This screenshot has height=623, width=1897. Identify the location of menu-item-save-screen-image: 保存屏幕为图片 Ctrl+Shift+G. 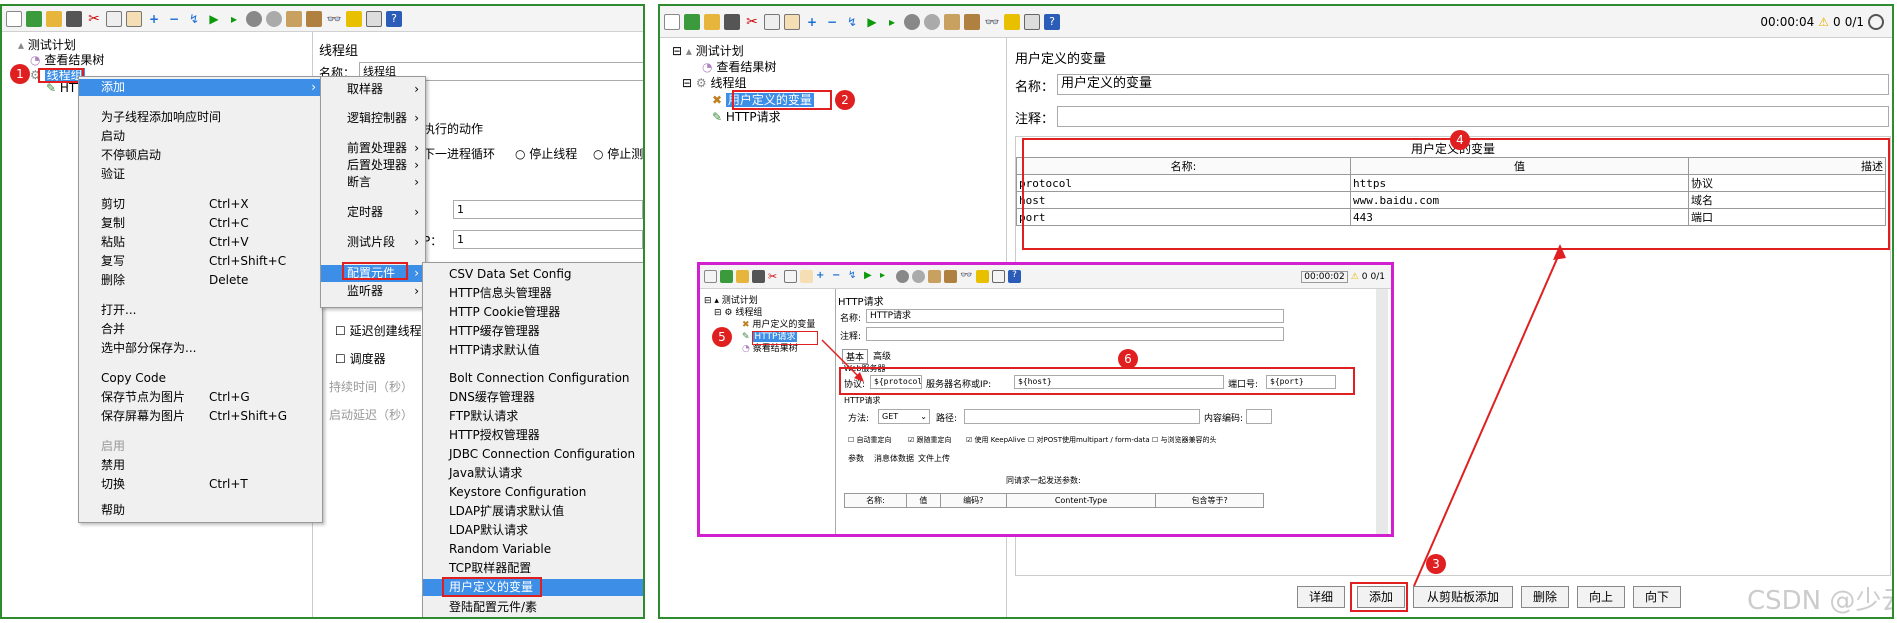
(200, 416).